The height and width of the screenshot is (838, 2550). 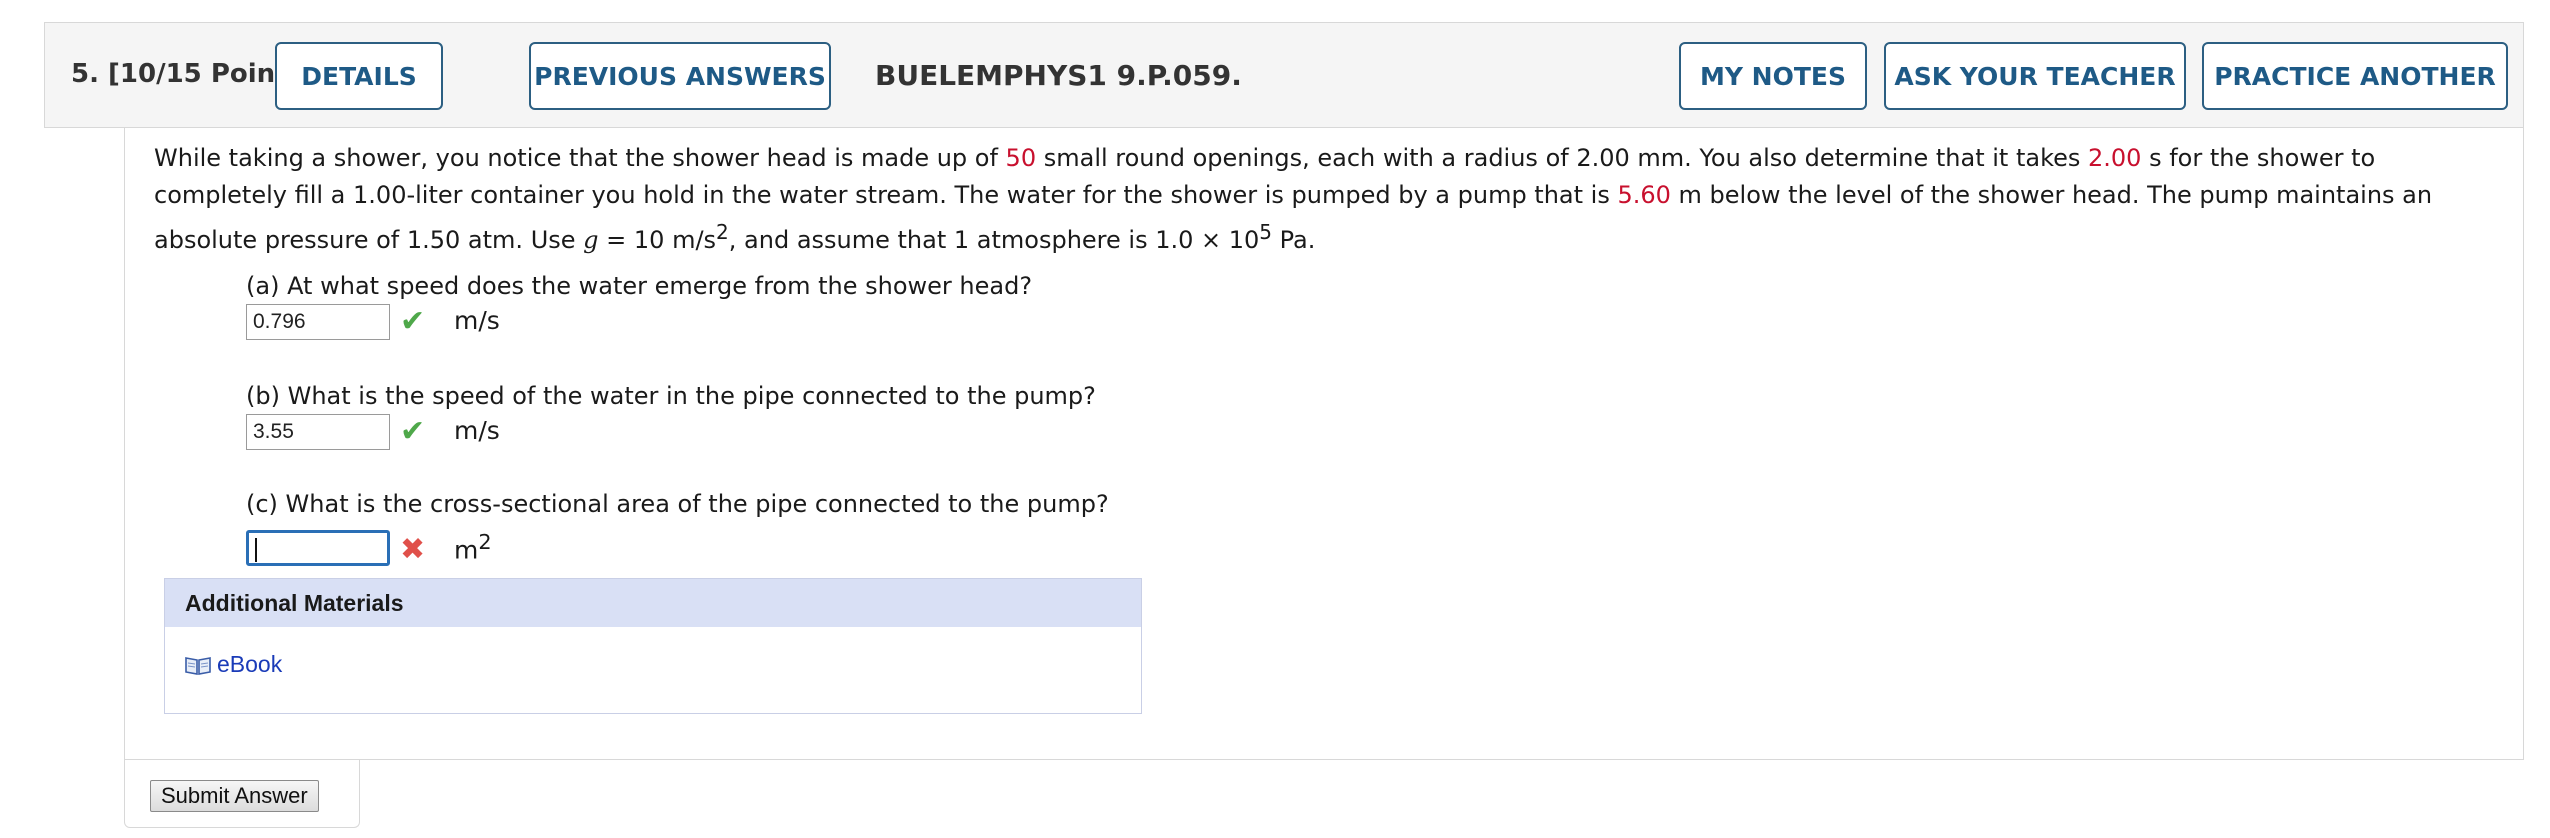 What do you see at coordinates (2355, 76) in the screenshot?
I see `practice-another-button: PRACTICE ANOTHER` at bounding box center [2355, 76].